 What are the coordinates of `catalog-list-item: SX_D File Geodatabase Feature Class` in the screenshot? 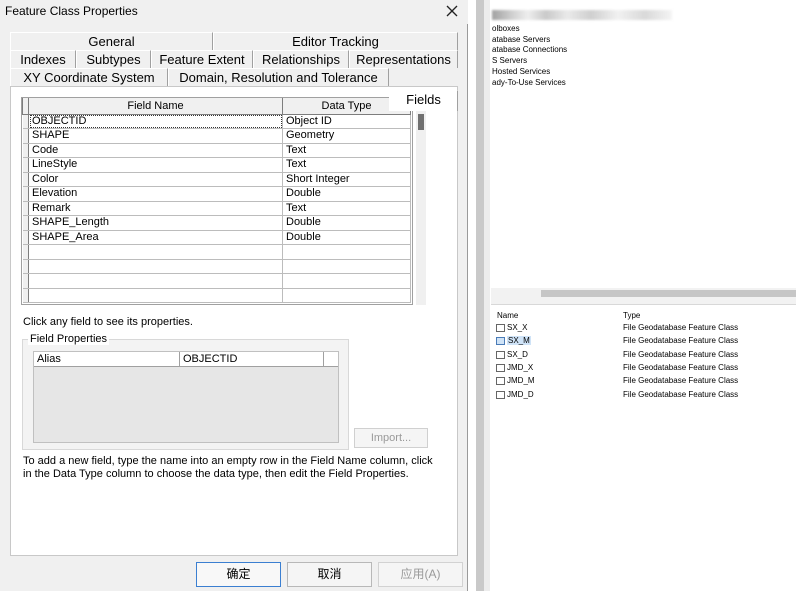 It's located at (643, 355).